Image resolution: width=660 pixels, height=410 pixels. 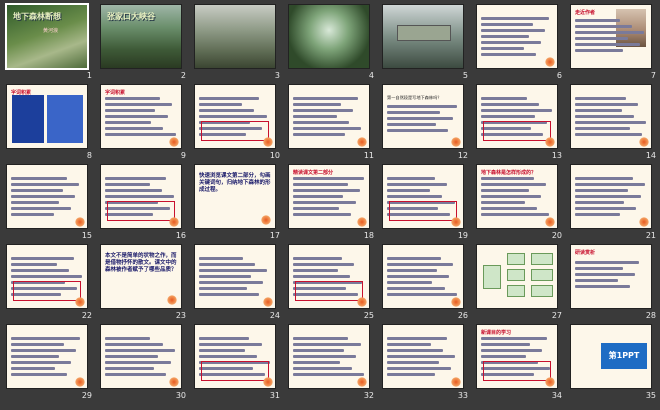 I want to click on slide-thumbnail-15: 15, so click(x=49, y=202).